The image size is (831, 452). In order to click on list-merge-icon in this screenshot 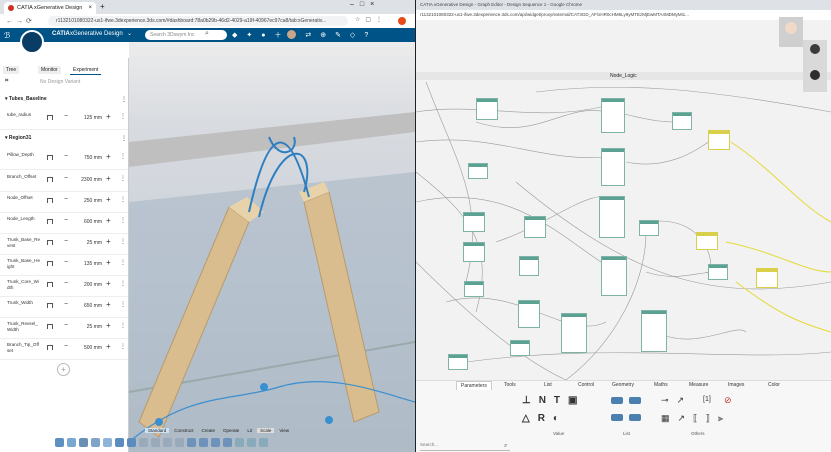, I will do `click(617, 417)`.